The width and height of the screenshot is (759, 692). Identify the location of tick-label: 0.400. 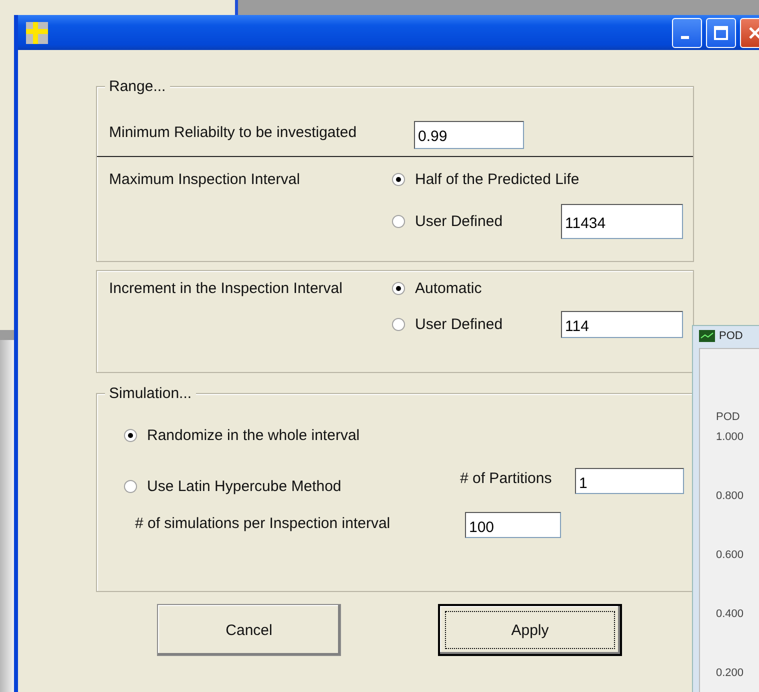
(730, 614).